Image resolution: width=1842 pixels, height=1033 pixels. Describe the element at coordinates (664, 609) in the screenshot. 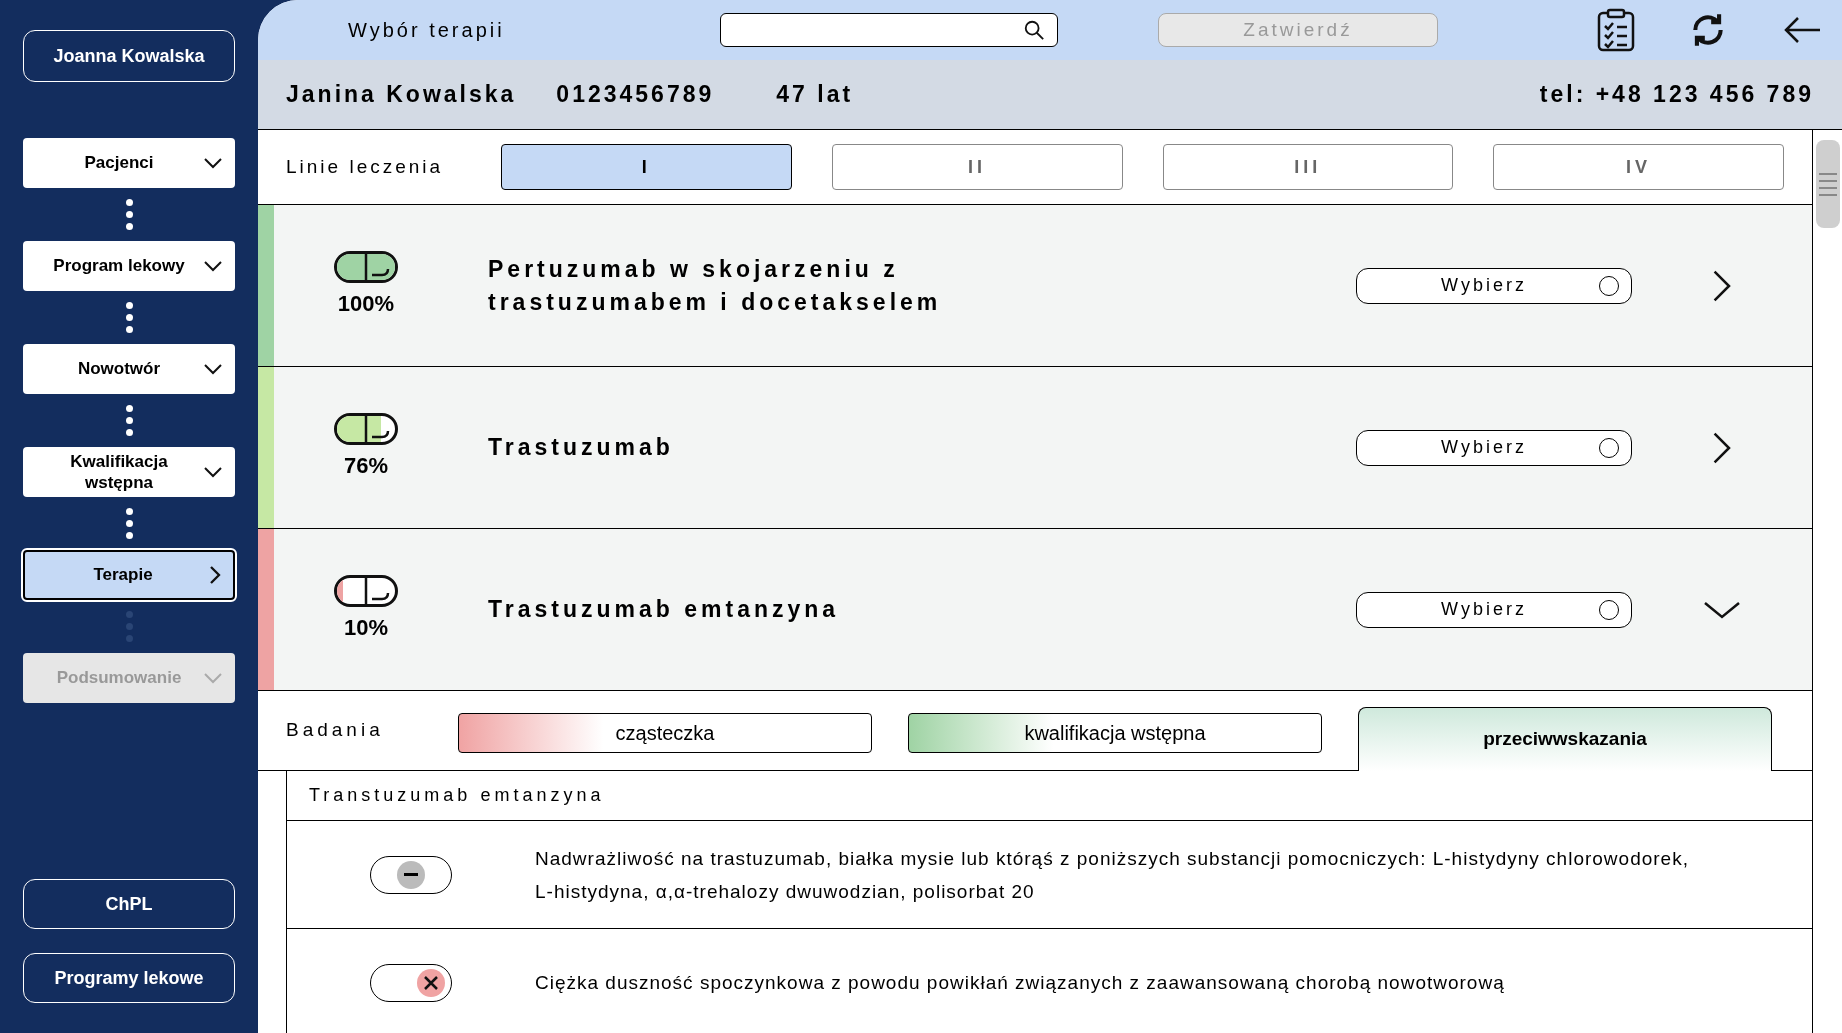

I see `therapy-name: Trastuzumab emtanzyna` at that location.